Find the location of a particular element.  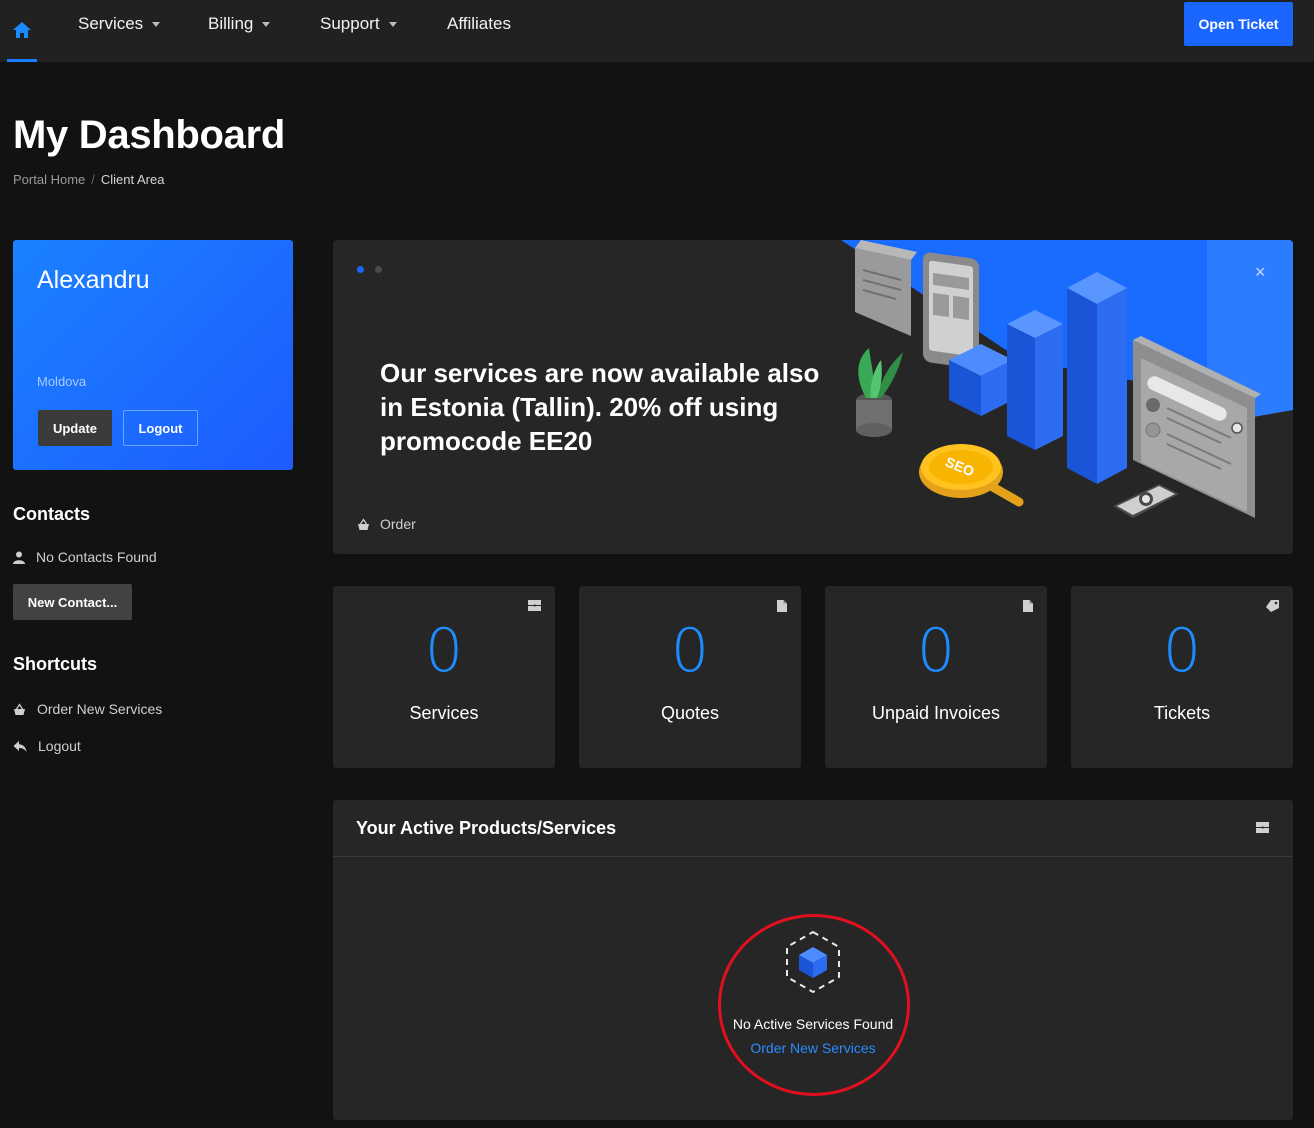

reply-arrow-icon is located at coordinates (20, 746).